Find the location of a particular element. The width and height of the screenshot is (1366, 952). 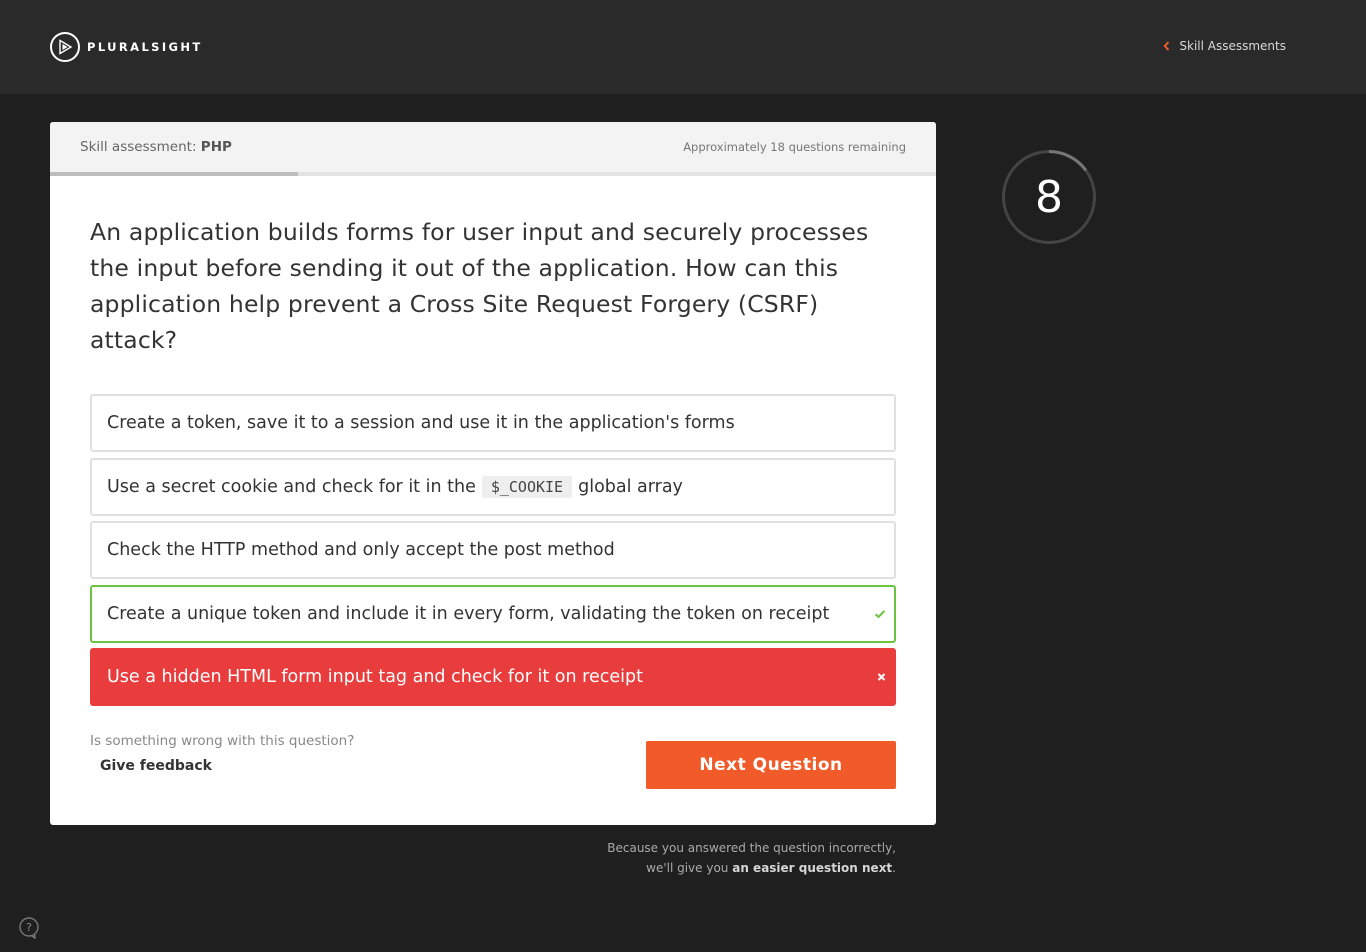

timer-value: 8 is located at coordinates (1049, 197).